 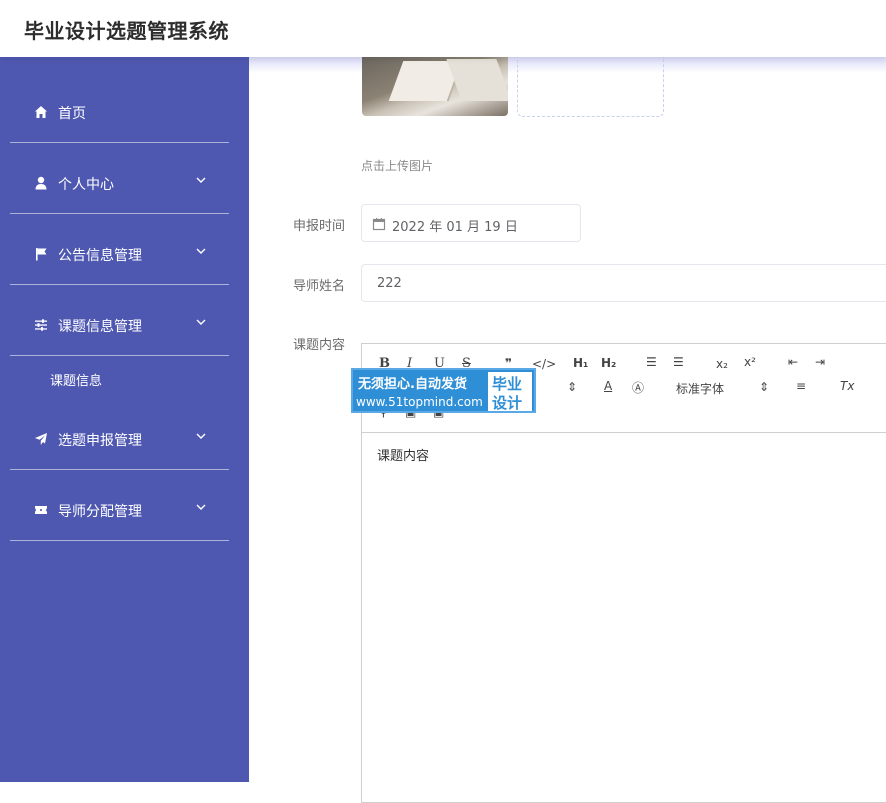 What do you see at coordinates (793, 362) in the screenshot?
I see `outdent-button: ⇤` at bounding box center [793, 362].